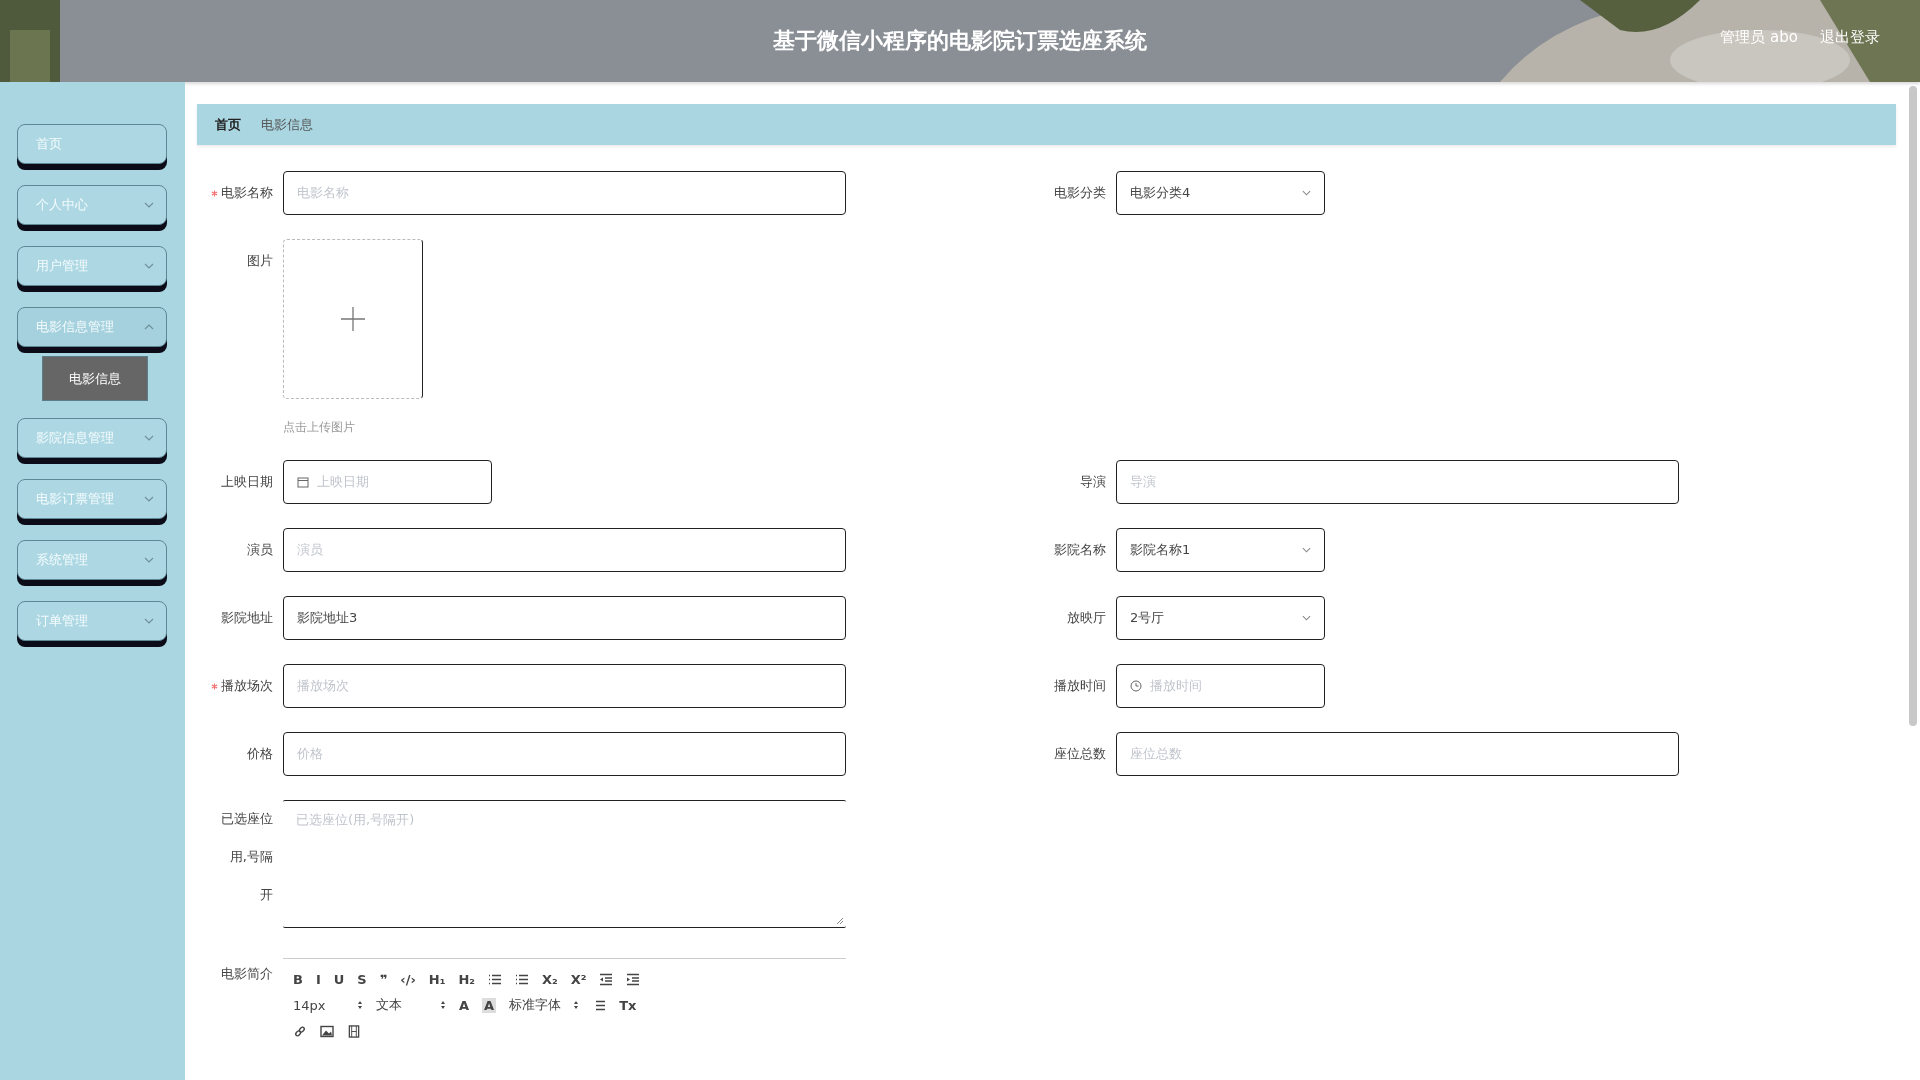 The width and height of the screenshot is (1920, 1080). Describe the element at coordinates (287, 124) in the screenshot. I see `breadcrumb-link: 电影信息` at that location.